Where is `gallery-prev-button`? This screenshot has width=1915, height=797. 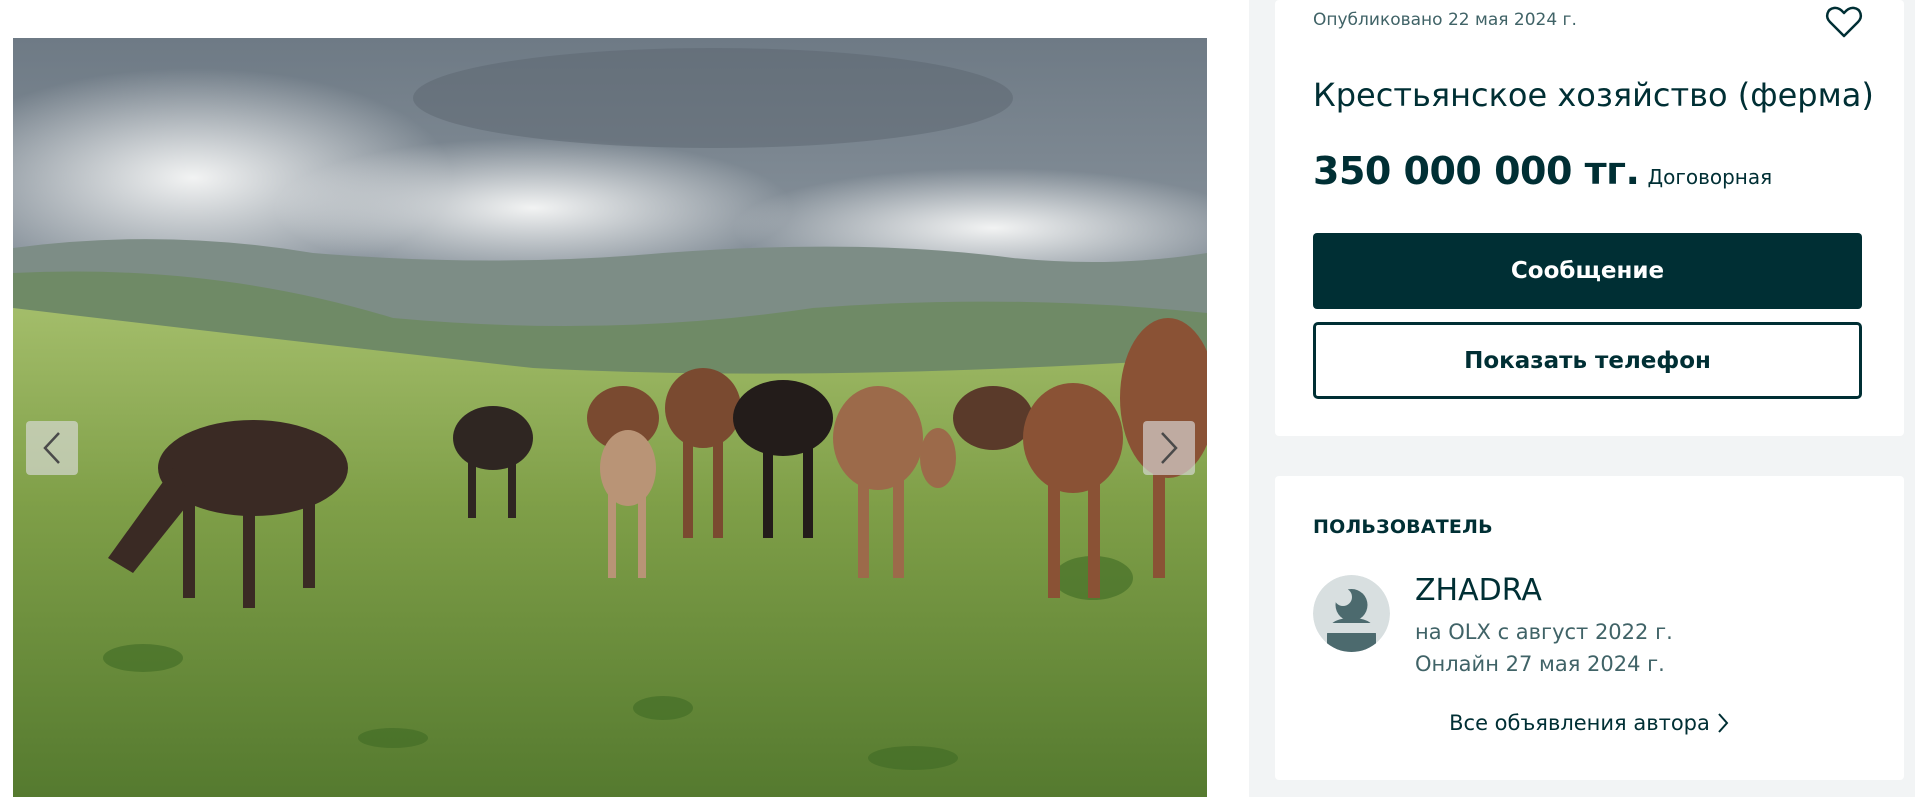 gallery-prev-button is located at coordinates (52, 448).